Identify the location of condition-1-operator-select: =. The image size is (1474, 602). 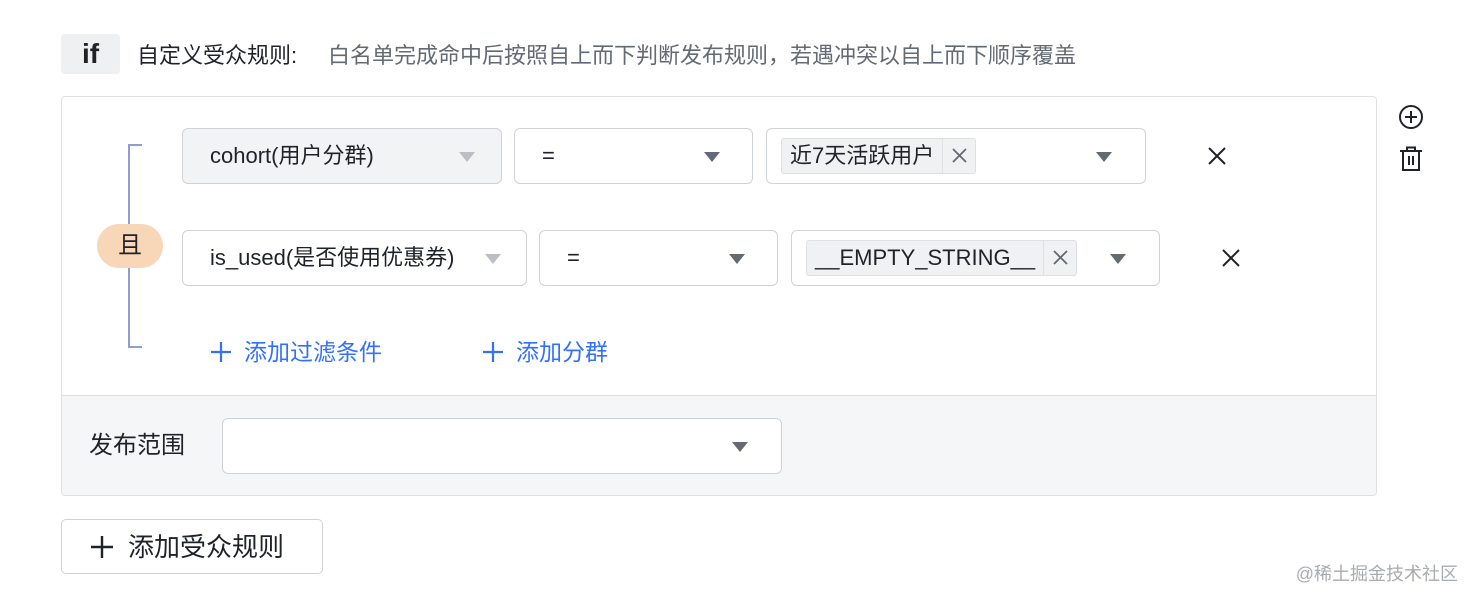
(633, 156).